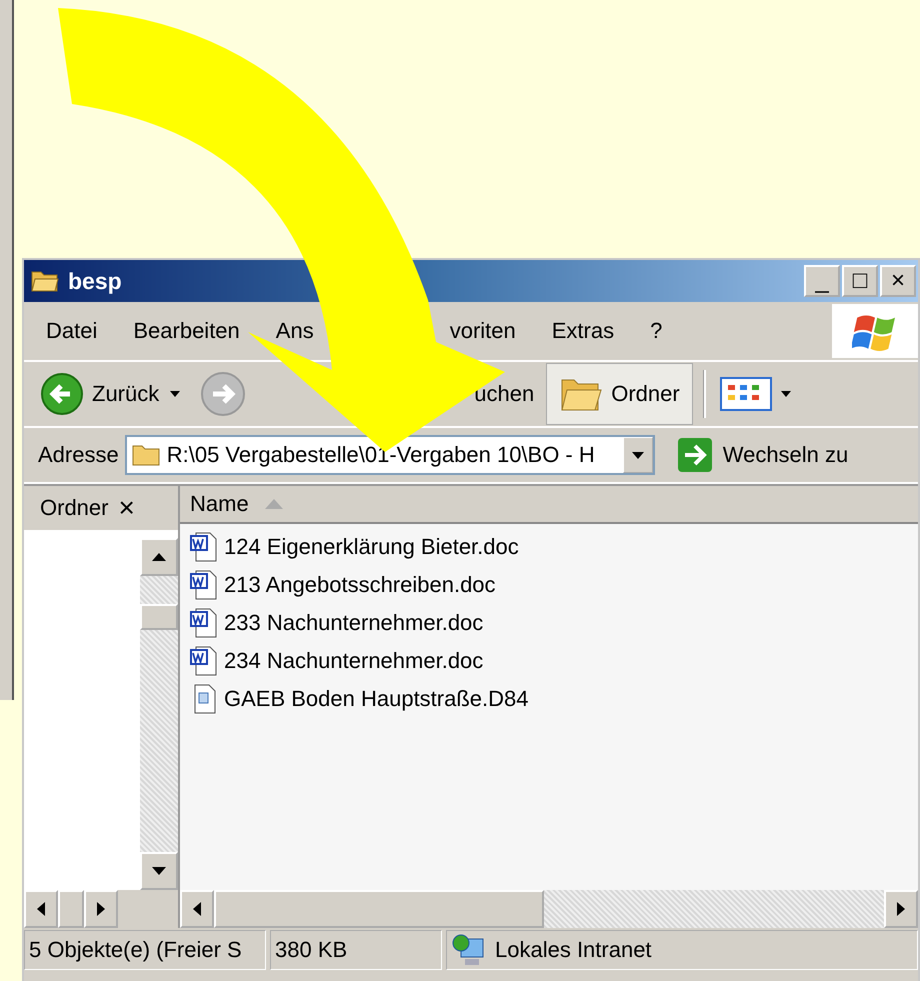 The height and width of the screenshot is (981, 920). I want to click on menu-item: ?, so click(656, 331).